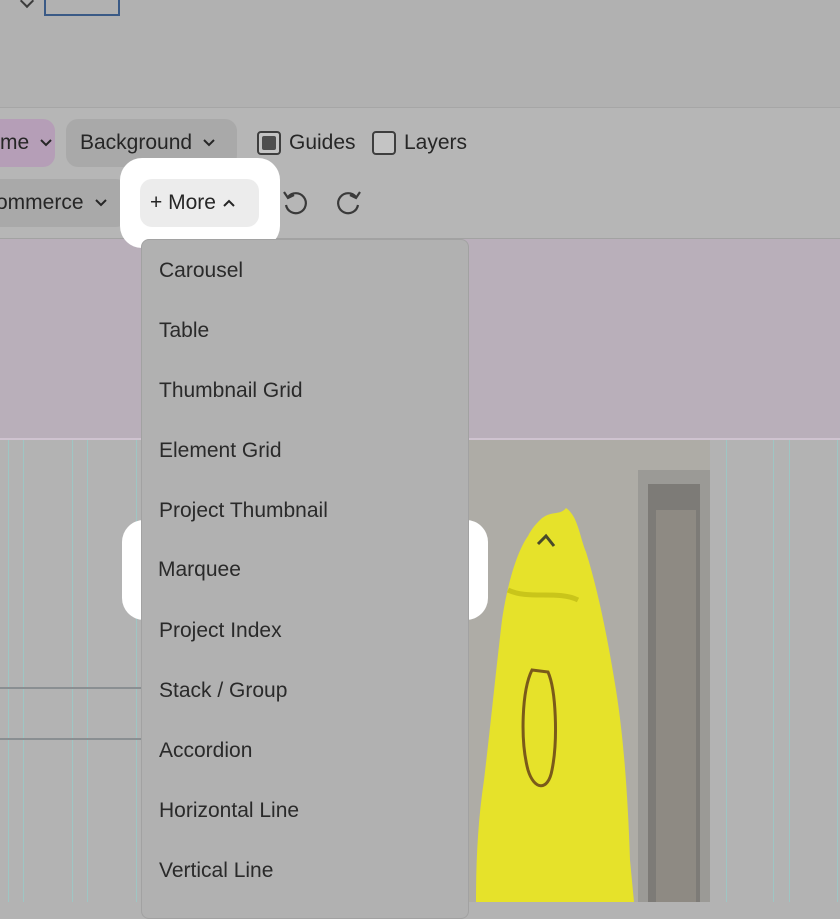 The height and width of the screenshot is (919, 840). Describe the element at coordinates (15, 142) in the screenshot. I see `theme-dropdown-label: me` at that location.